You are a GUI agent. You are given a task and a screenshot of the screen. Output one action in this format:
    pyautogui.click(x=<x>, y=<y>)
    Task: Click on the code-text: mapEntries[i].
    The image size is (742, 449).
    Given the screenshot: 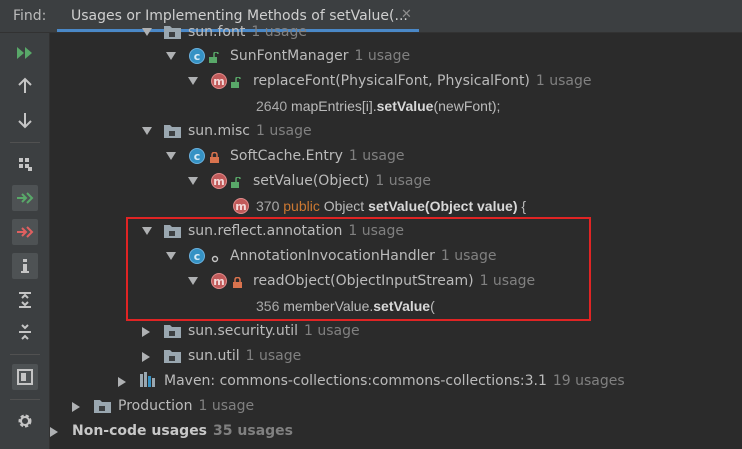 What is the action you would take?
    pyautogui.click(x=334, y=106)
    